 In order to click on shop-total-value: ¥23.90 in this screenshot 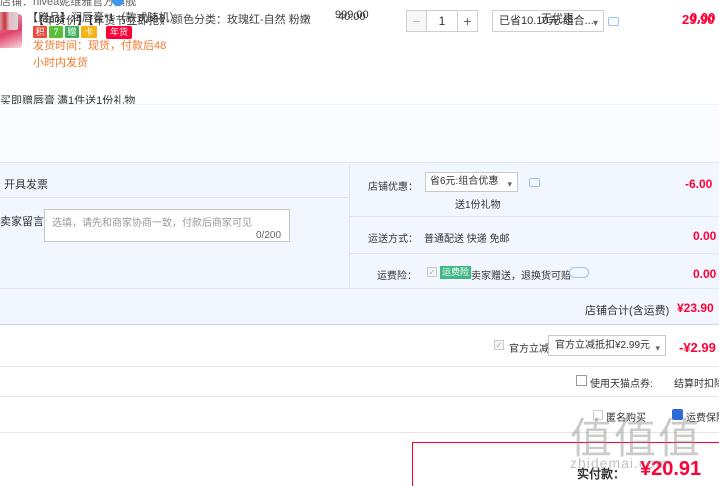, I will do `click(695, 308)`.